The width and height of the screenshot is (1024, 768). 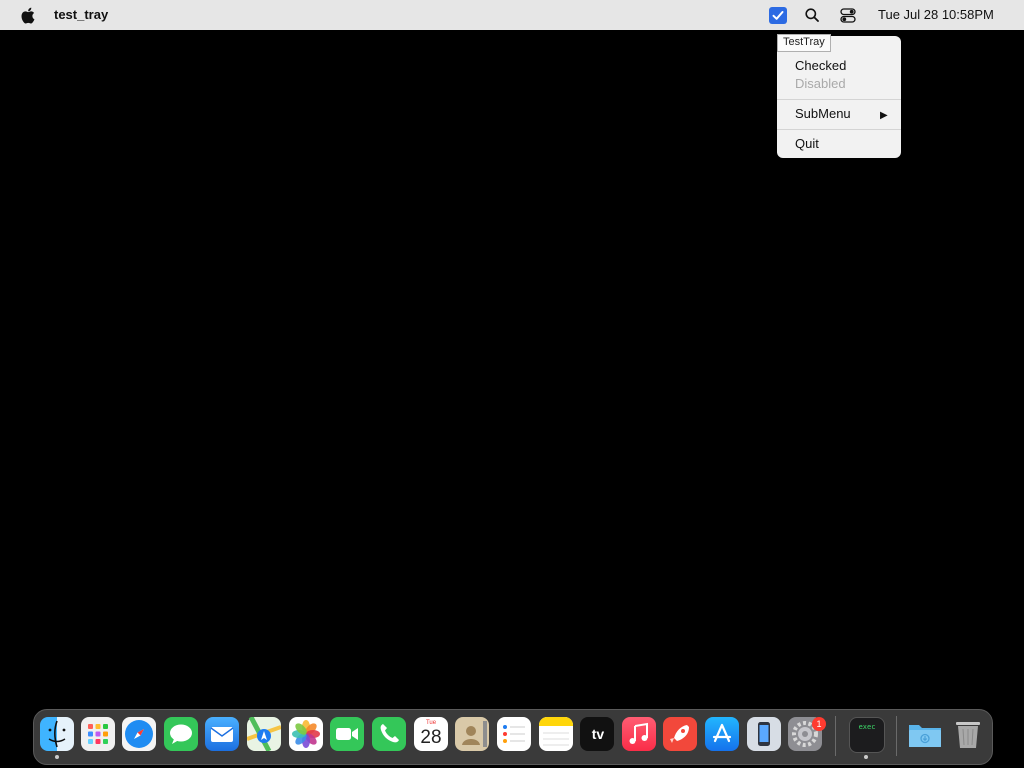 What do you see at coordinates (181, 734) in the screenshot?
I see `messages-icon` at bounding box center [181, 734].